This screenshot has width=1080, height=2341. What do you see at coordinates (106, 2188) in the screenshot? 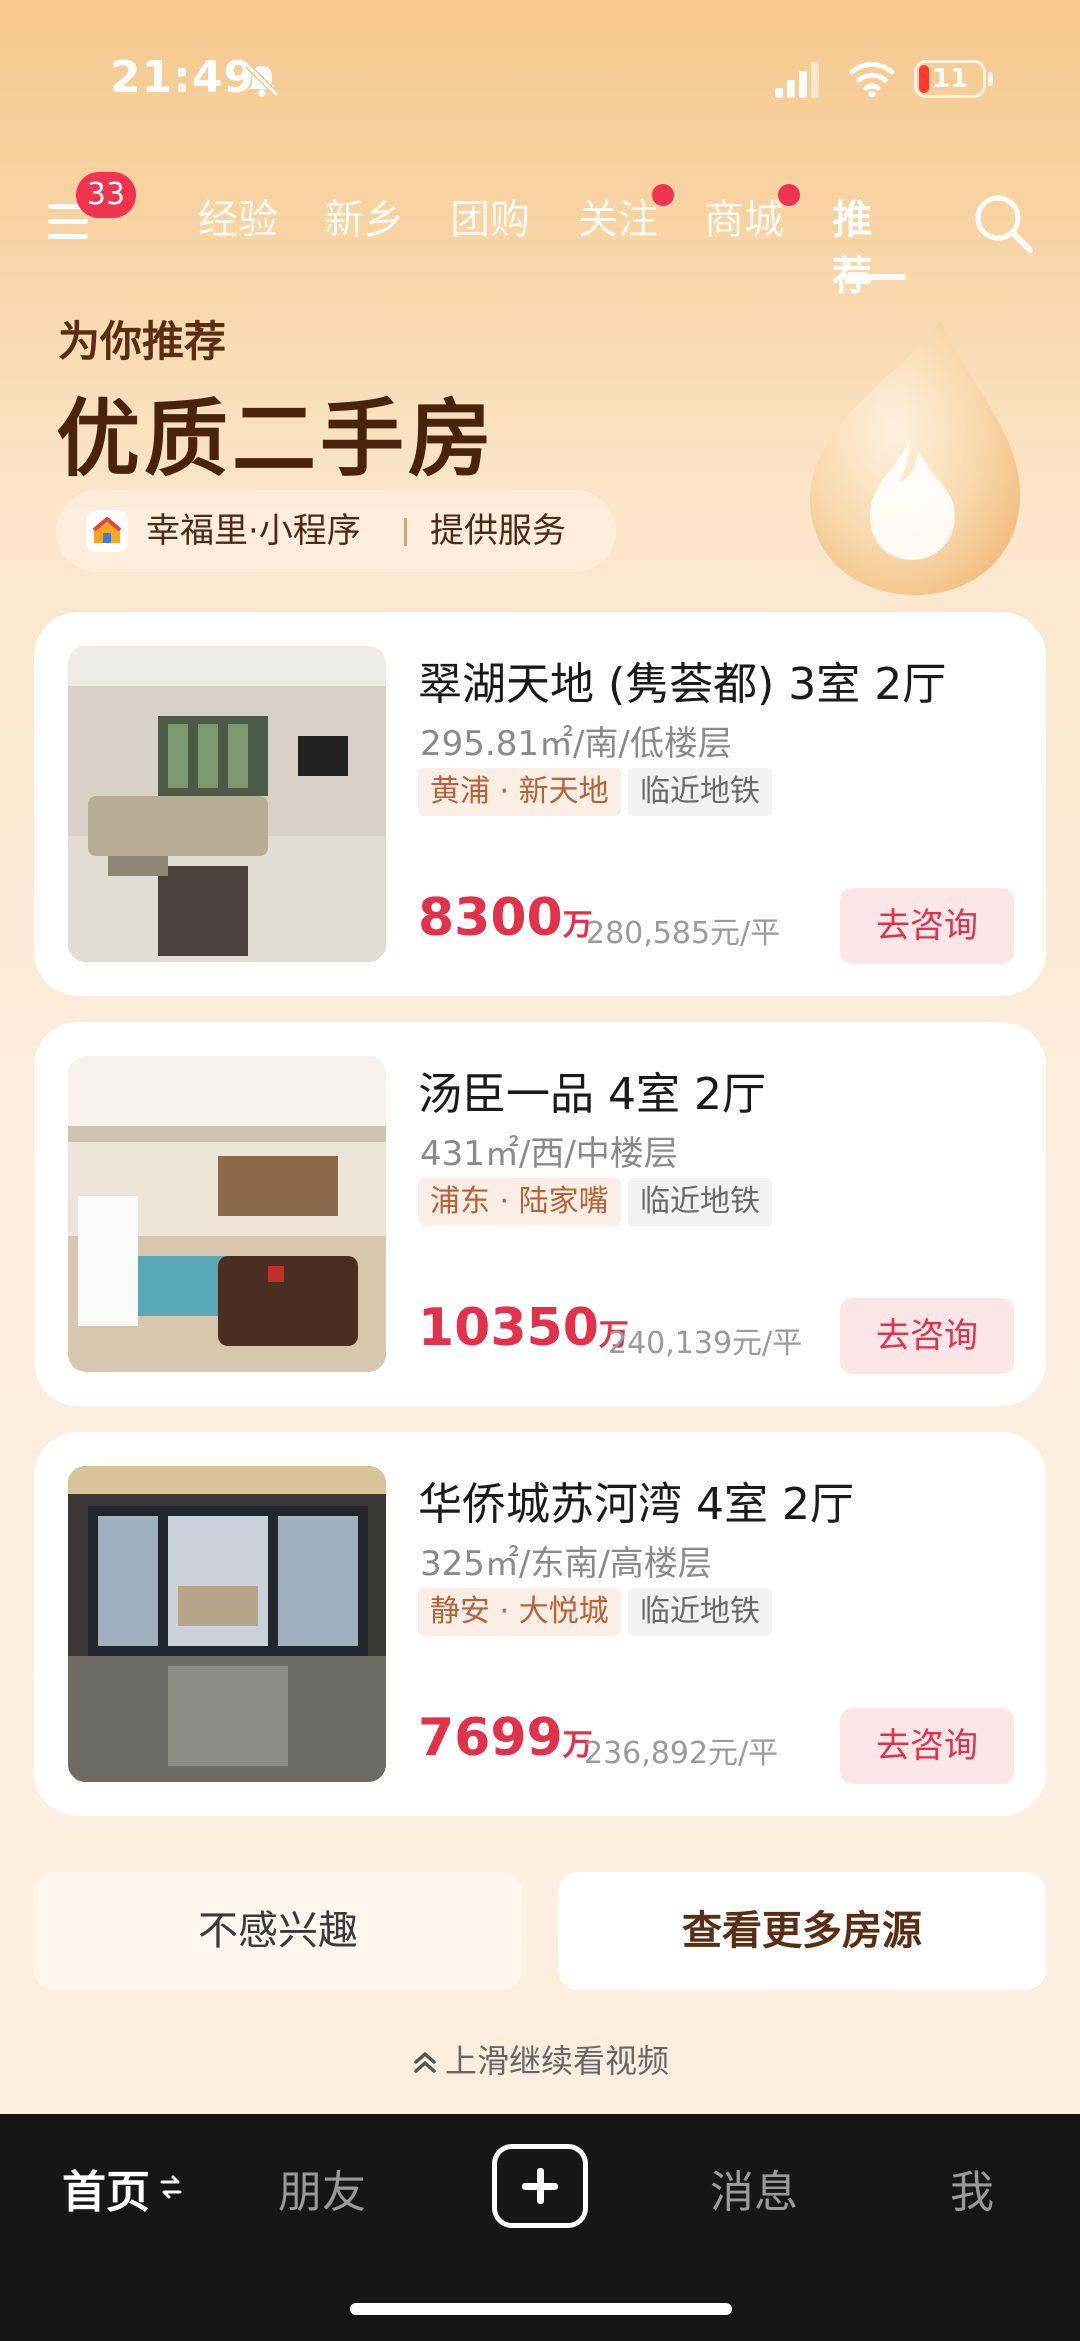
I see `nav-home: 首页` at bounding box center [106, 2188].